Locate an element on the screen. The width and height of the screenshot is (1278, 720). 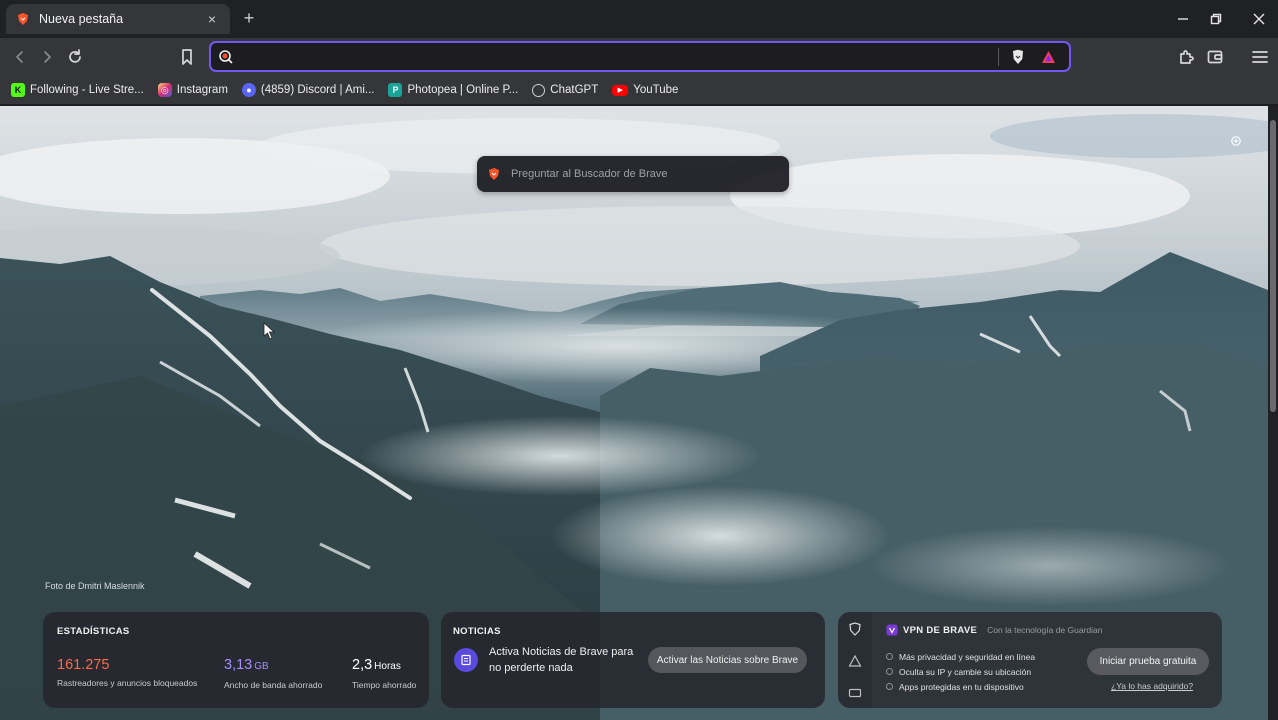
vpn-feature-text: Oculta su IP y cambie su ubicación is located at coordinates (965, 671).